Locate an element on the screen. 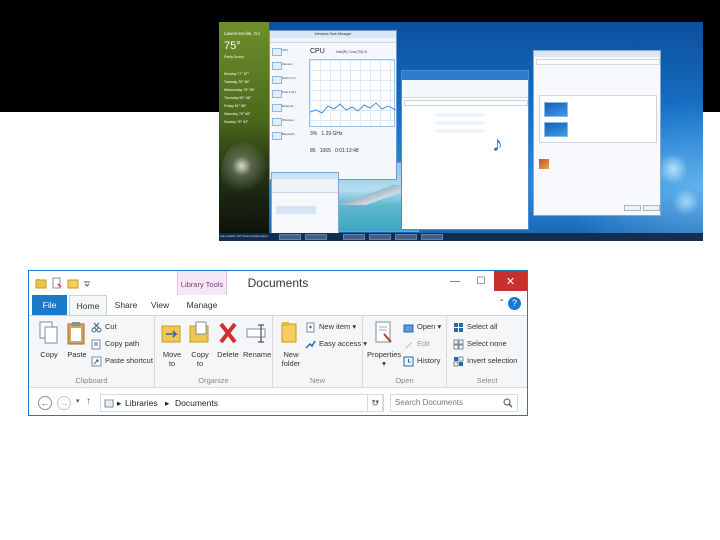  new-item-button: New item ▾ is located at coordinates (330, 327).